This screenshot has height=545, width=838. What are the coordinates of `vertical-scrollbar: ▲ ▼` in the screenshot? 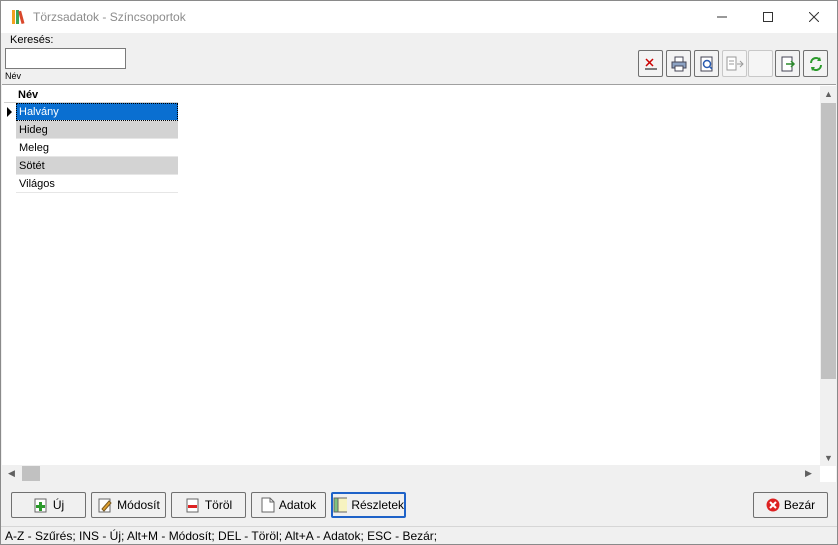 It's located at (828, 276).